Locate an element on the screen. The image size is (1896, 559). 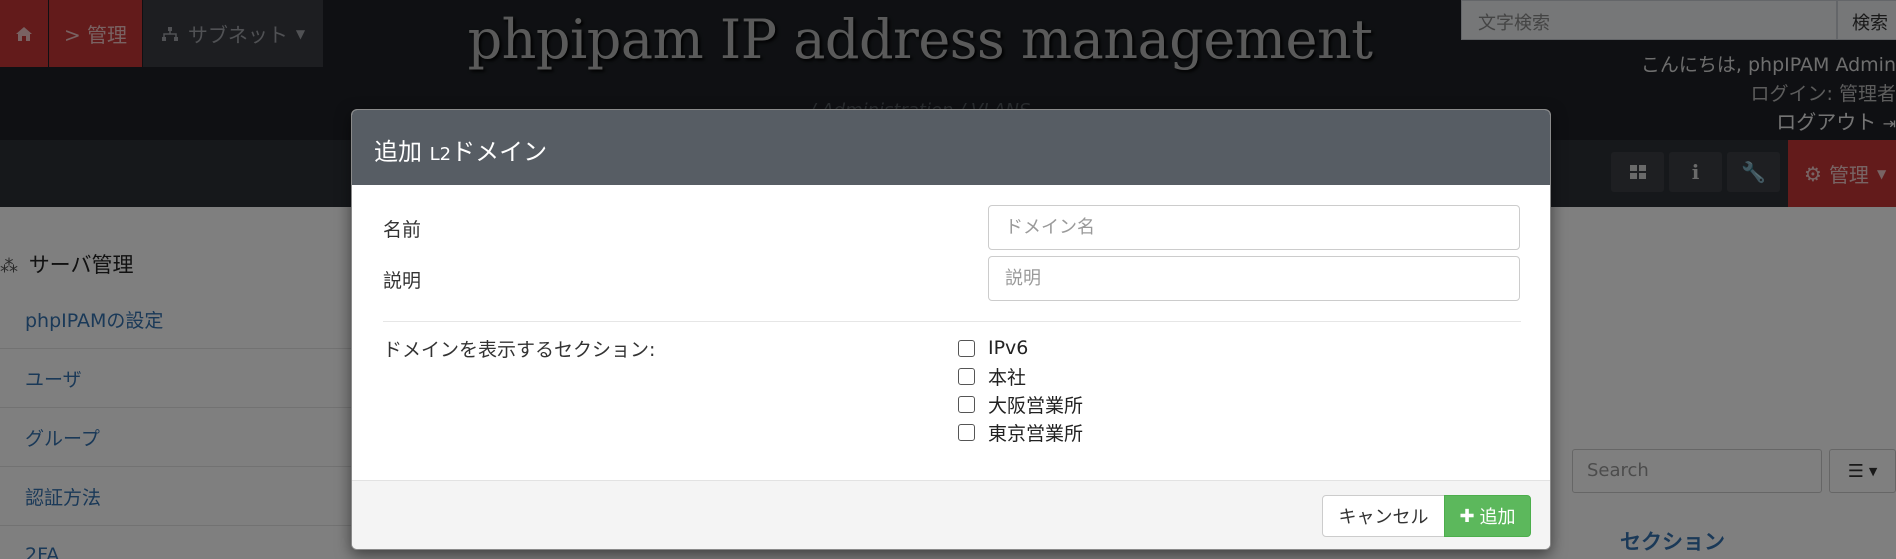
section-option-label: IPv6 is located at coordinates (1008, 348).